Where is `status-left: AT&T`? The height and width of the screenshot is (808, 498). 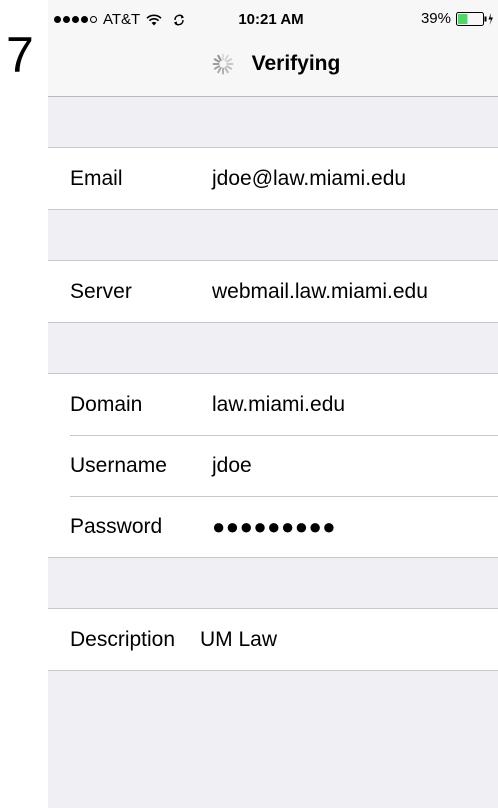
status-left: AT&T is located at coordinates (120, 19).